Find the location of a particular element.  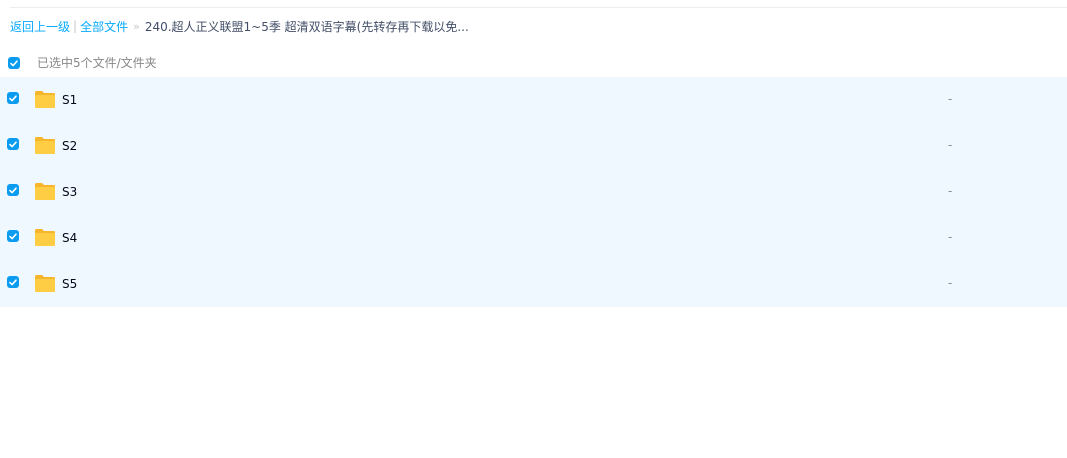

file-row: S2 - is located at coordinates (533, 146).